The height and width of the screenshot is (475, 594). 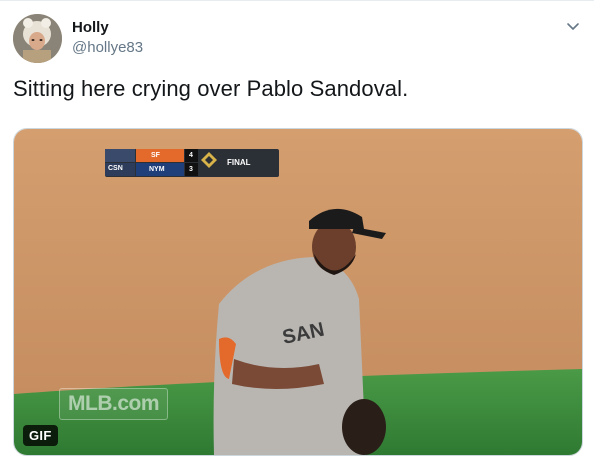 I want to click on gif-badge: GIF, so click(x=40, y=435).